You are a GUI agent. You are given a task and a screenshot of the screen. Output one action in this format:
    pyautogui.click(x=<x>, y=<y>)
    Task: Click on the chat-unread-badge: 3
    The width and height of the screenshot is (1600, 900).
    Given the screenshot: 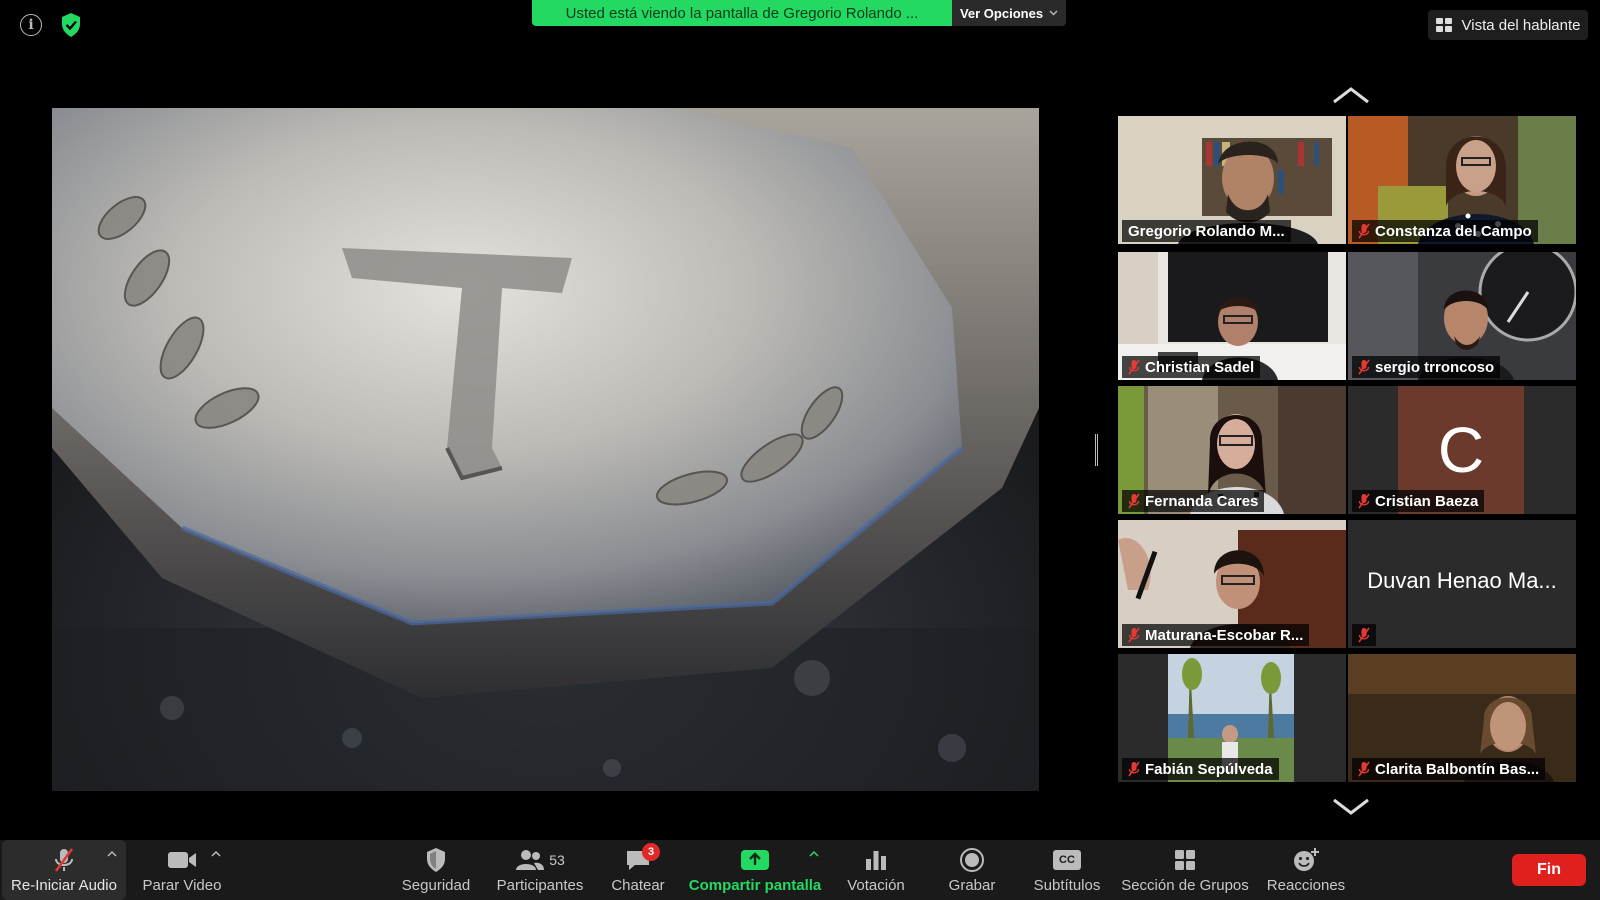 What is the action you would take?
    pyautogui.click(x=651, y=852)
    